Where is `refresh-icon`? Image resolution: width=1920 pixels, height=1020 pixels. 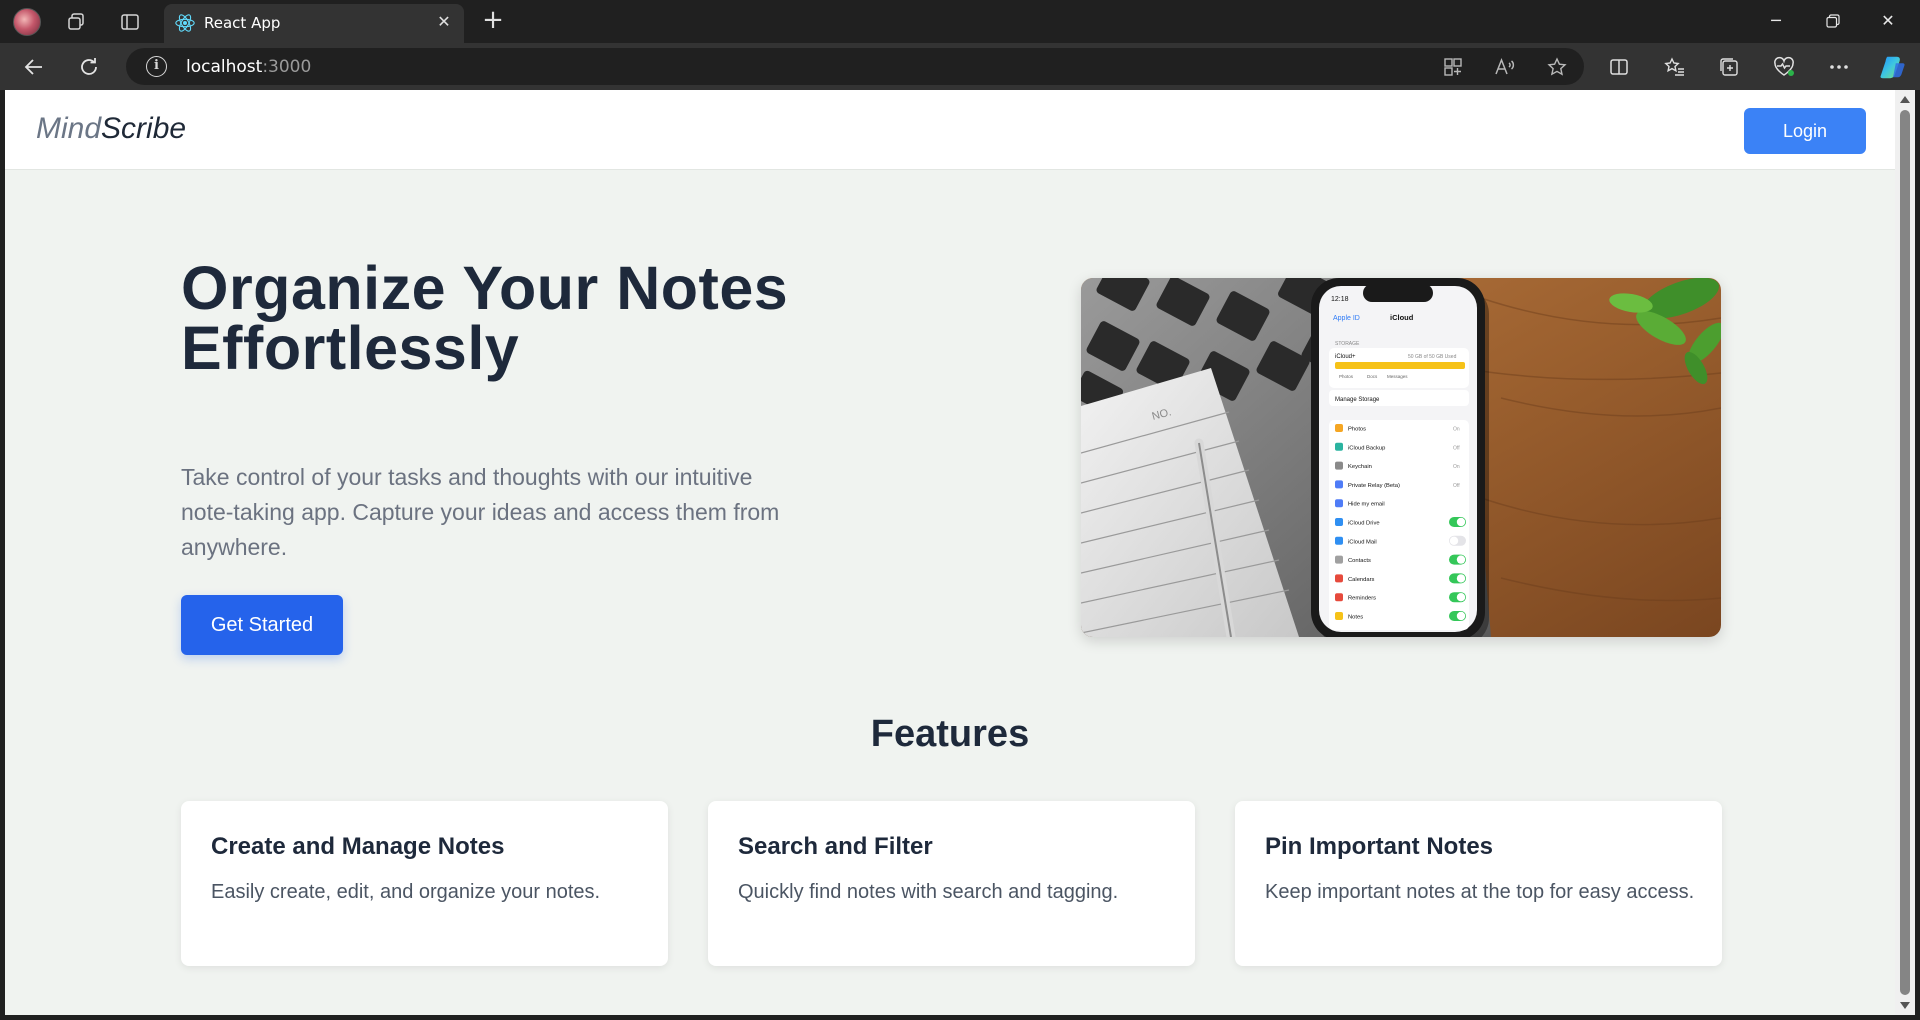
refresh-icon is located at coordinates (89, 67).